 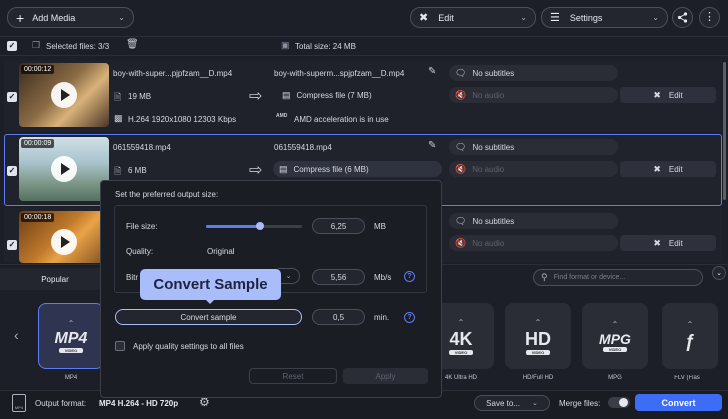 I want to click on edit-dropdown: ✖ Edit ⌄, so click(x=473, y=17).